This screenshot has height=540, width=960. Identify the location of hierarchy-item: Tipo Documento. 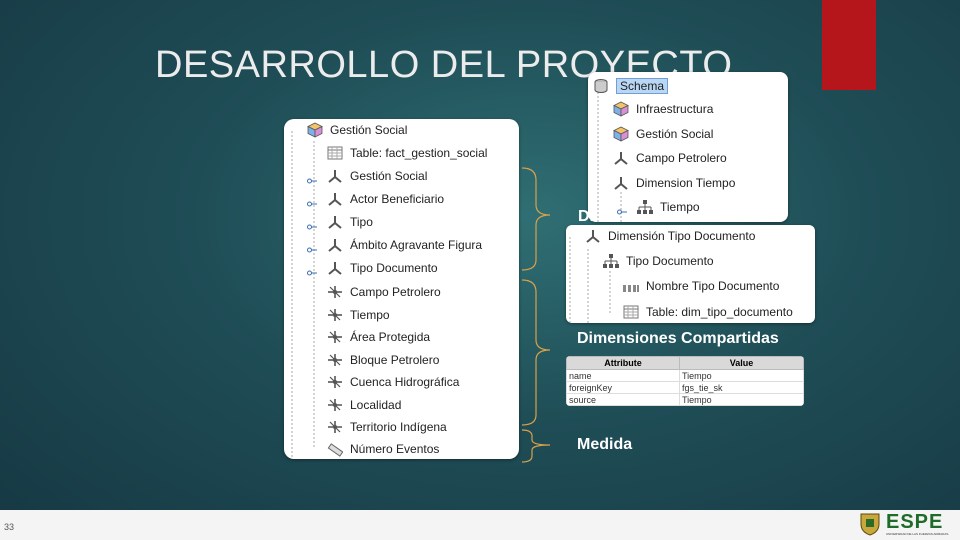
(658, 261).